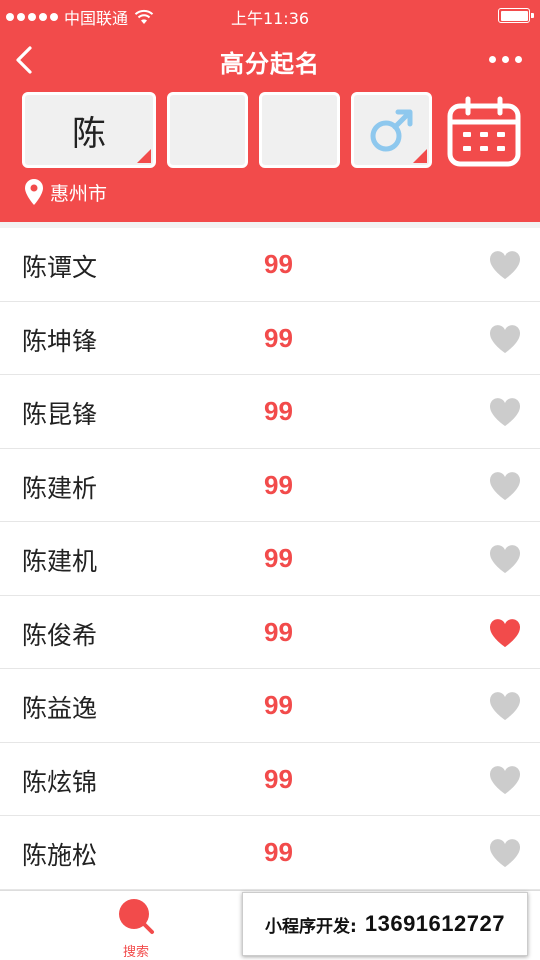 Image resolution: width=540 pixels, height=960 pixels. I want to click on name-row: 陈建机 99, so click(270, 559).